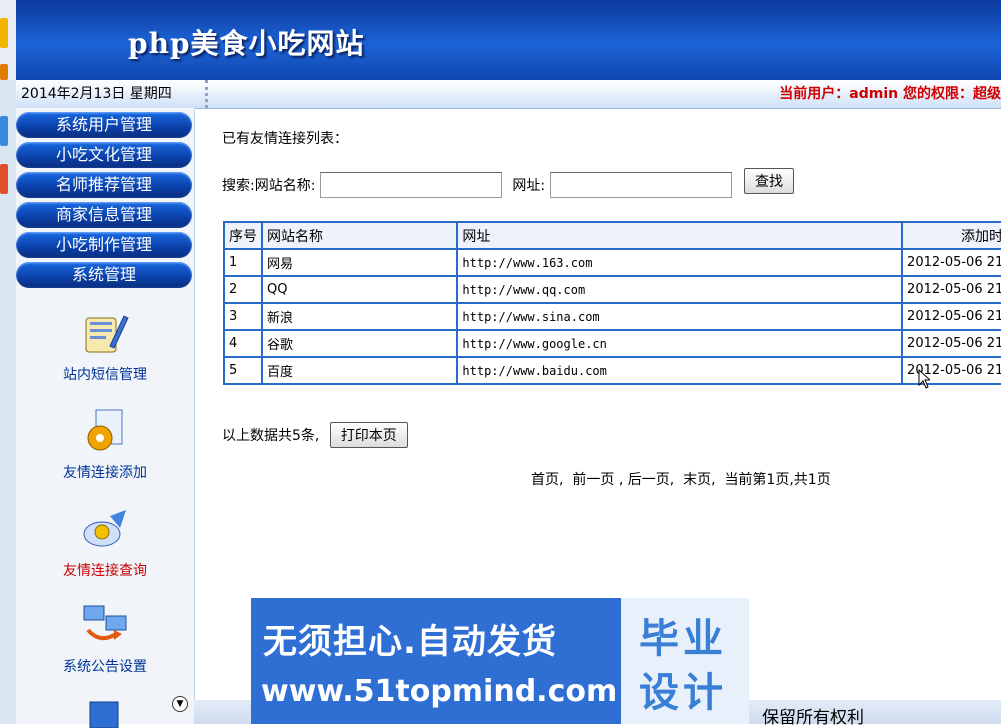 The image size is (1001, 728). Describe the element at coordinates (107, 334) in the screenshot. I see `message-edit-icon` at that location.